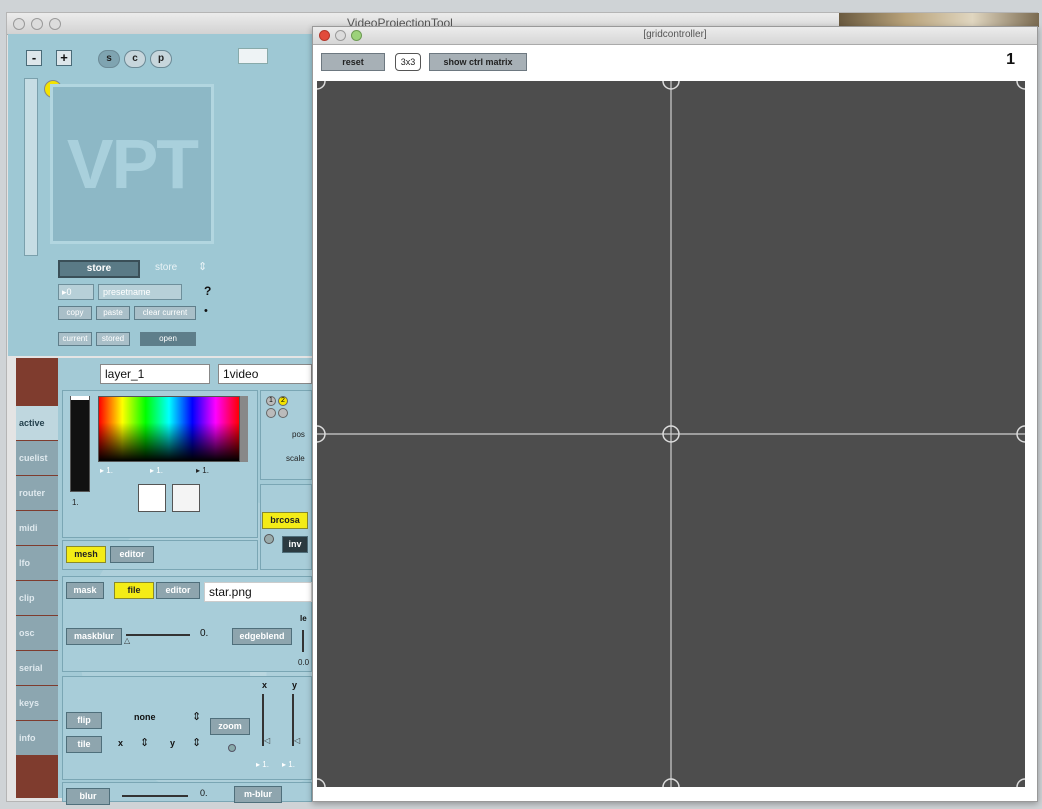 This screenshot has height=809, width=1042. I want to click on copy-button: copy, so click(75, 313).